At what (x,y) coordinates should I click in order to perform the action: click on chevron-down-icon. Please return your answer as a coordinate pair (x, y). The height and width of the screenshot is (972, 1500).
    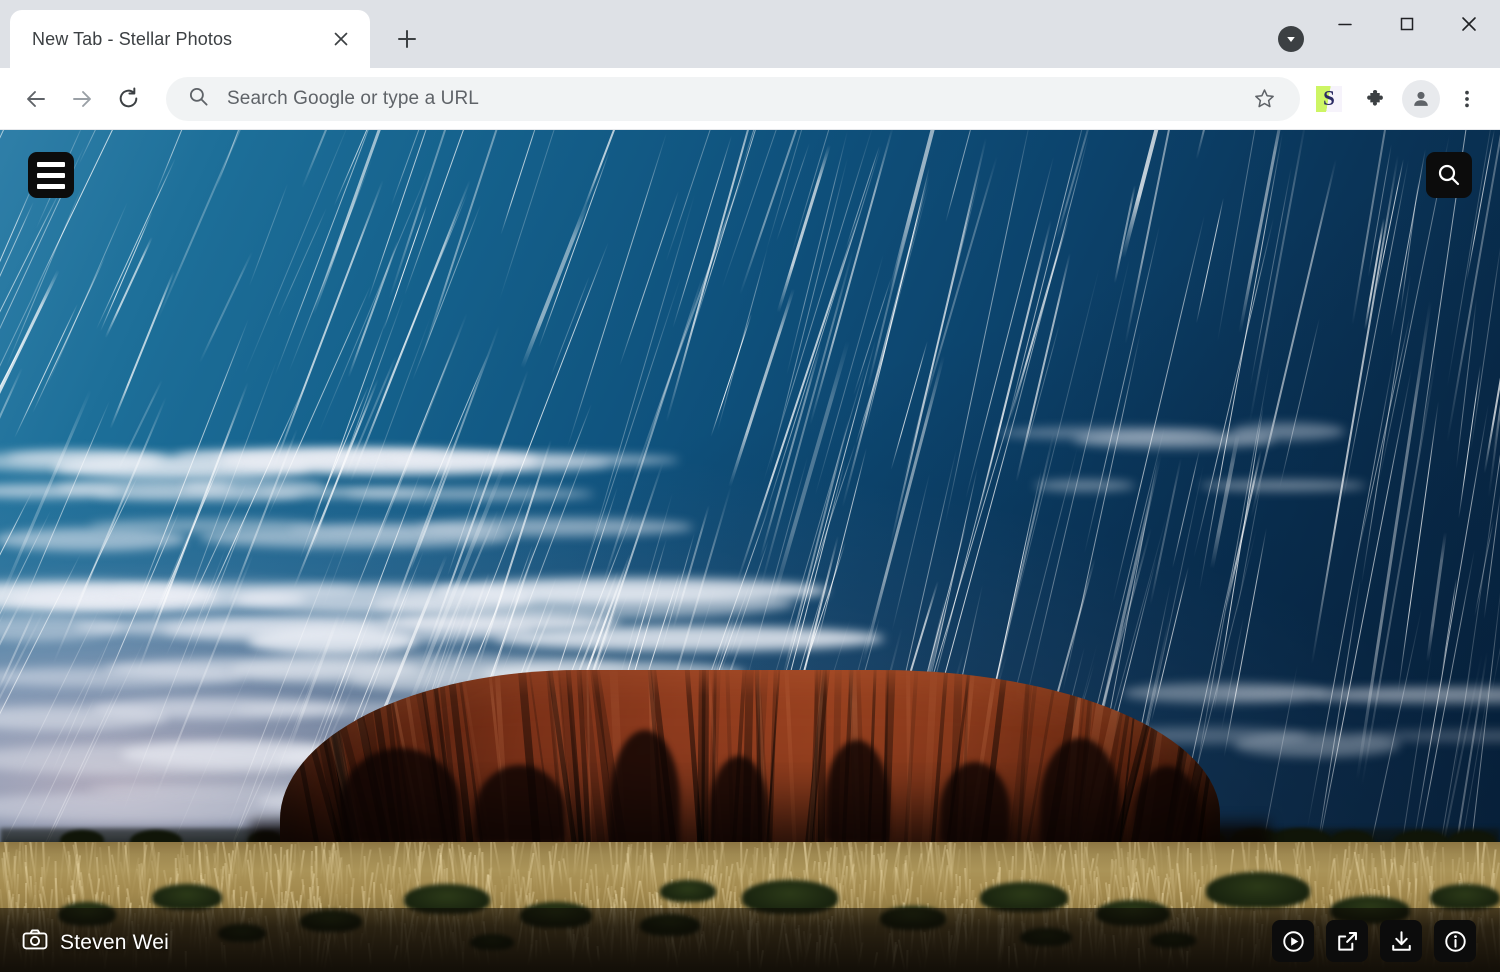
    Looking at the image, I should click on (1291, 39).